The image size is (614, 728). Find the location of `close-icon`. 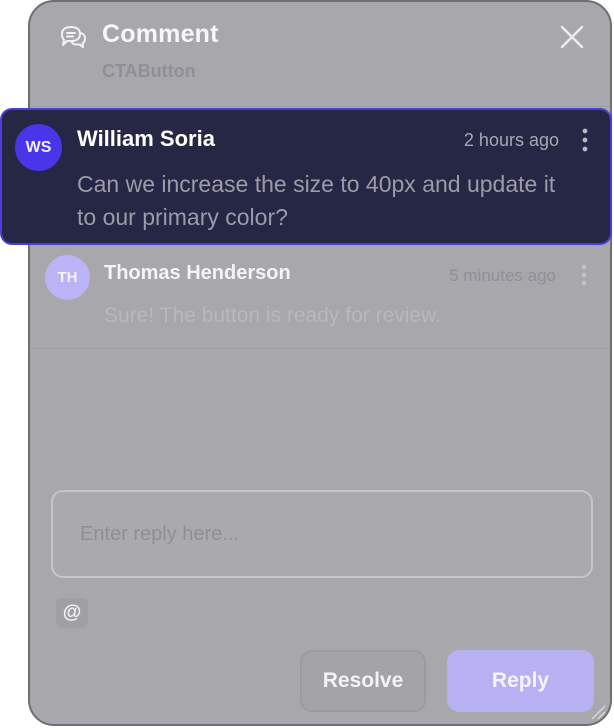

close-icon is located at coordinates (572, 37).